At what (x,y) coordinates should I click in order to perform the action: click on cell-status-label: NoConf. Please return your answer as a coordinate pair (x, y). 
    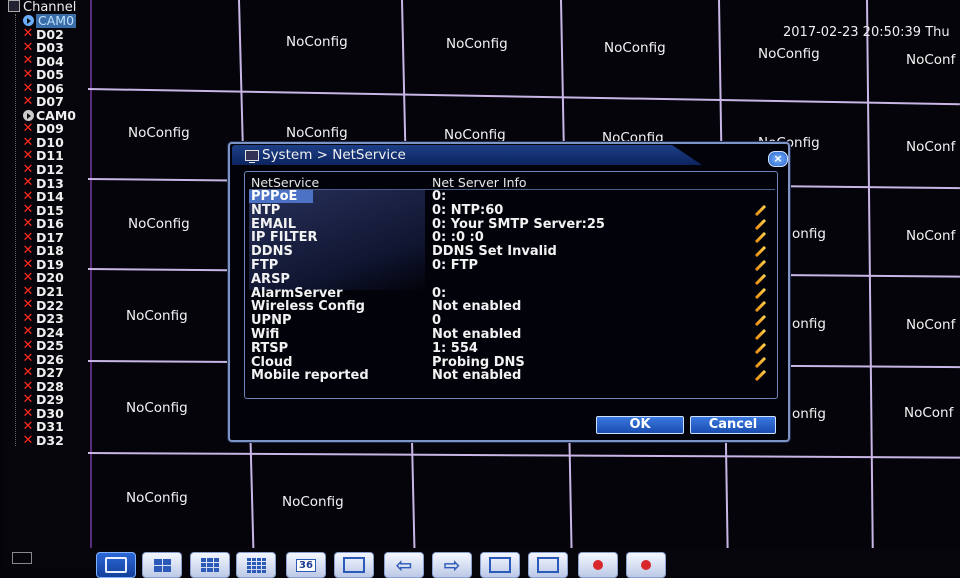
    Looking at the image, I should click on (931, 325).